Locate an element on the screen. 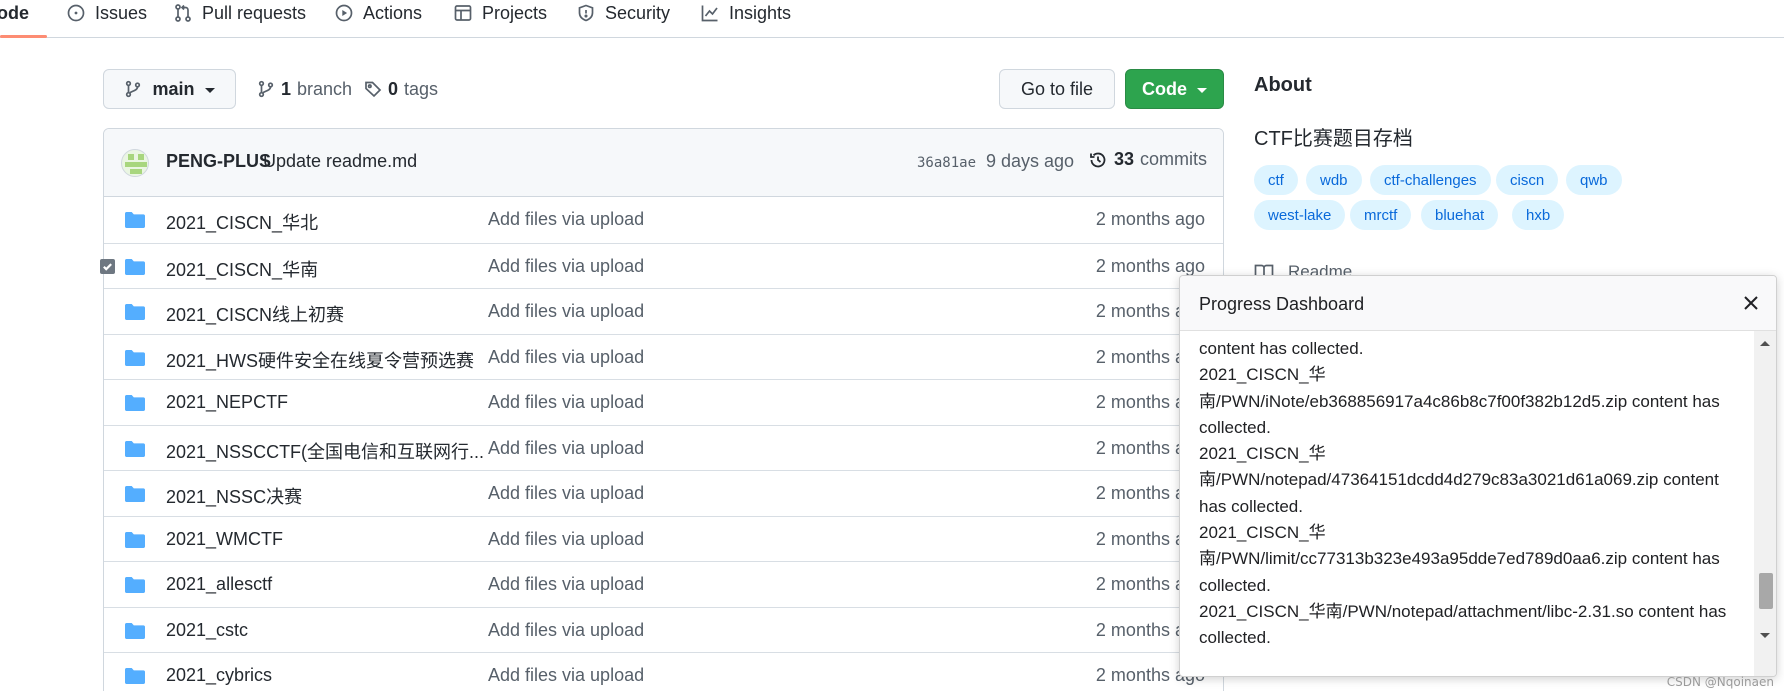 The height and width of the screenshot is (691, 1784). commit-count: 33 is located at coordinates (1124, 159).